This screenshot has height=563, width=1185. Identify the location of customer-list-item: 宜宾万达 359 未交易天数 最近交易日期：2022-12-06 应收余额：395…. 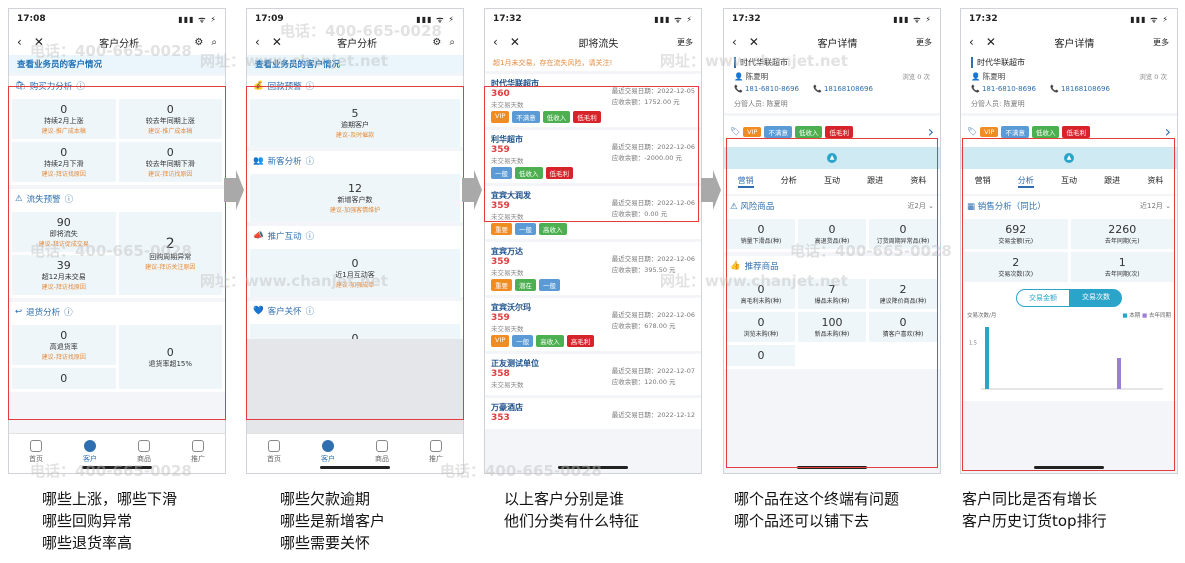
(593, 268).